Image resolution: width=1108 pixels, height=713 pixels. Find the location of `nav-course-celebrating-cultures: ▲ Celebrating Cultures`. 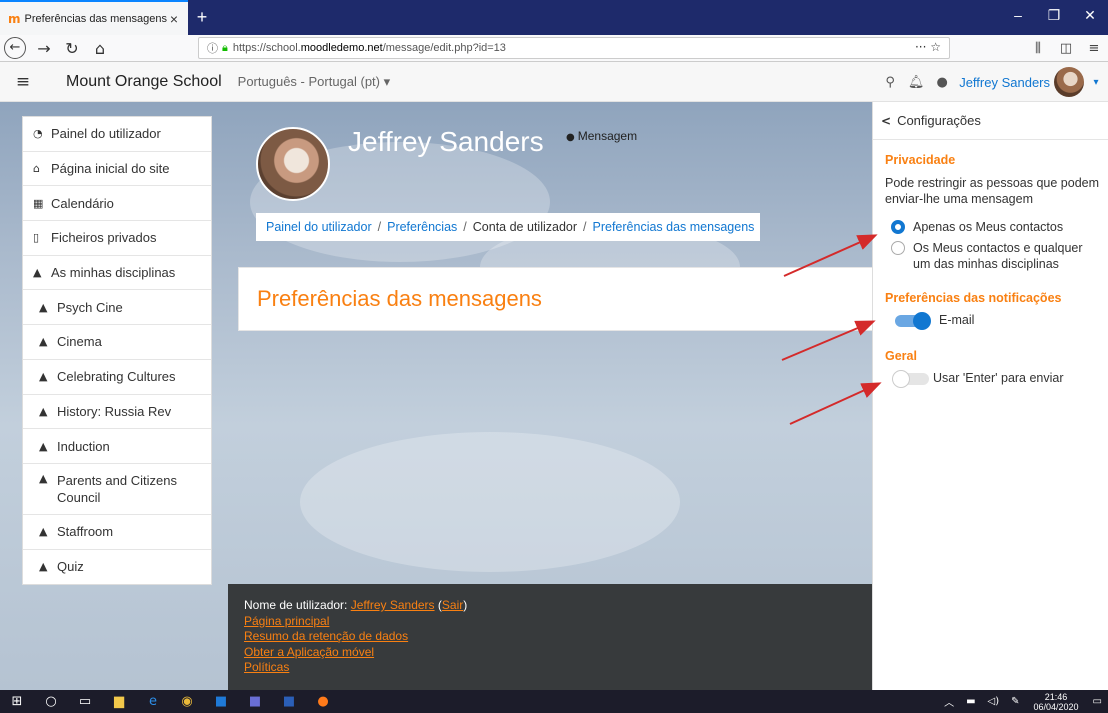

nav-course-celebrating-cultures: ▲ Celebrating Cultures is located at coordinates (117, 377).